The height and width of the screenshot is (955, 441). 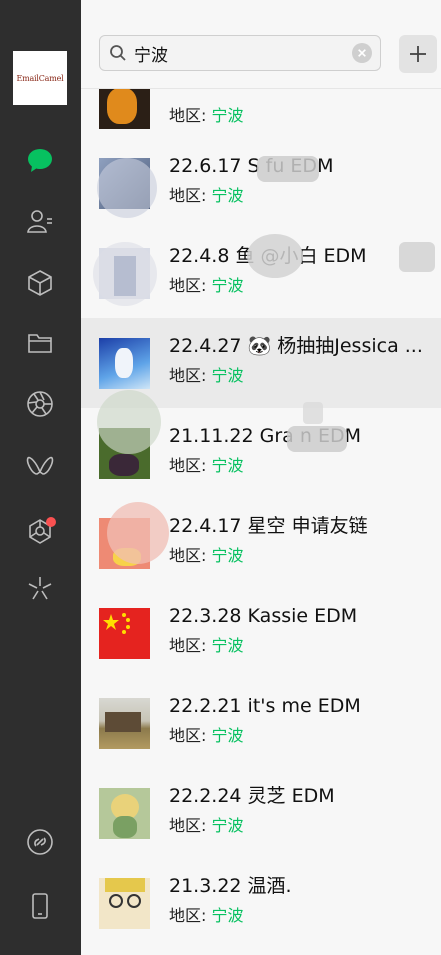 What do you see at coordinates (40, 283) in the screenshot?
I see `cube-icon` at bounding box center [40, 283].